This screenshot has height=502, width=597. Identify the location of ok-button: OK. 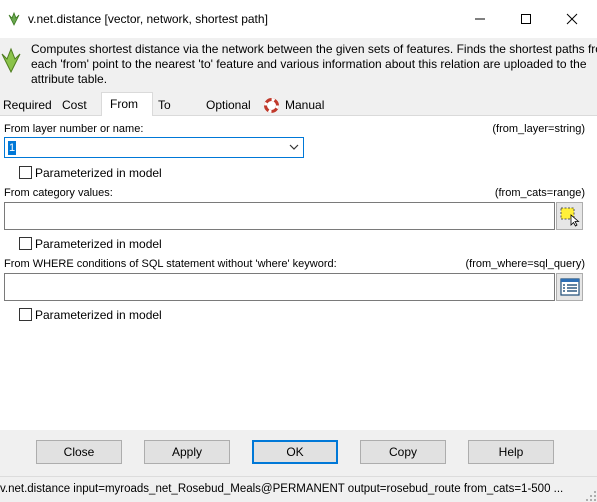
(295, 452).